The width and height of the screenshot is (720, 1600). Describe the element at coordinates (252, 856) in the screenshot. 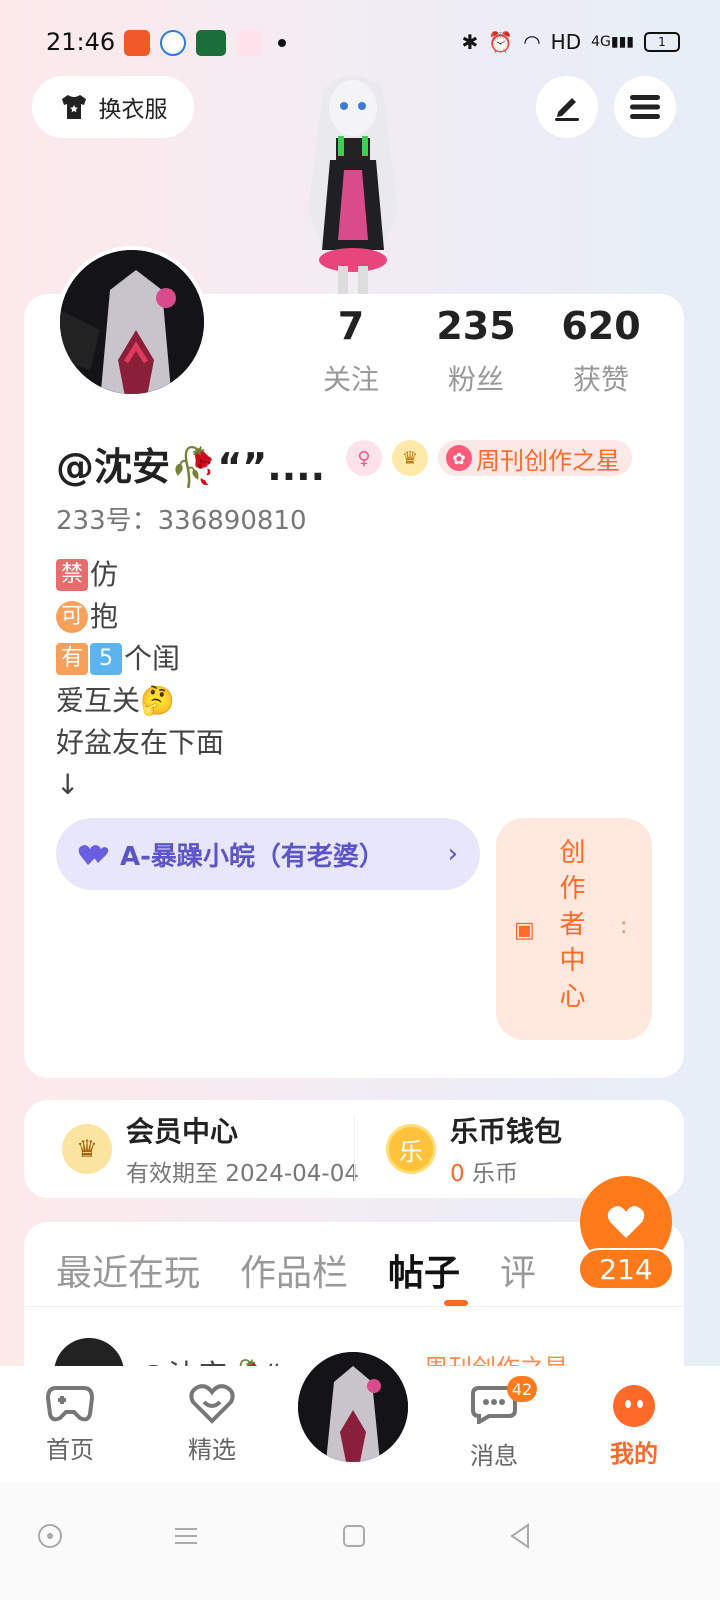

I see `couple-label: A-暴躁小皖（有老婆）` at that location.